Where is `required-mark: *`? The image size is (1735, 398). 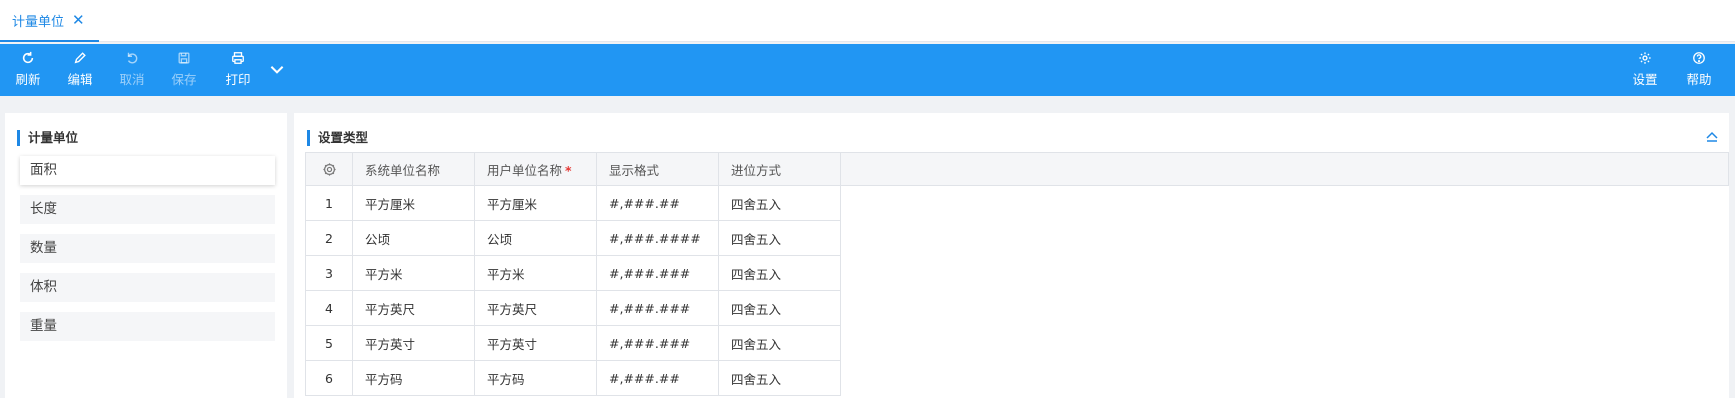
required-mark: * is located at coordinates (568, 170).